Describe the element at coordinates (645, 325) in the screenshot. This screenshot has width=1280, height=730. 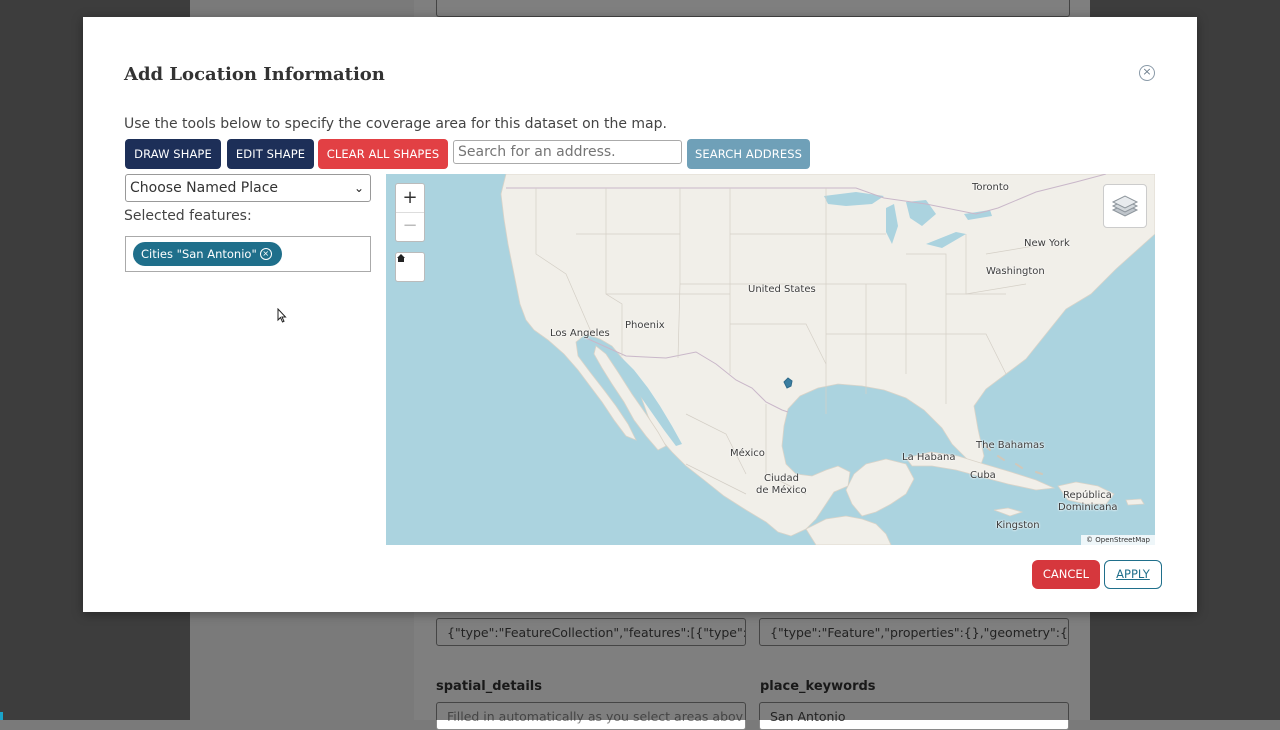
I see `label-phoenix: Phoenix` at that location.